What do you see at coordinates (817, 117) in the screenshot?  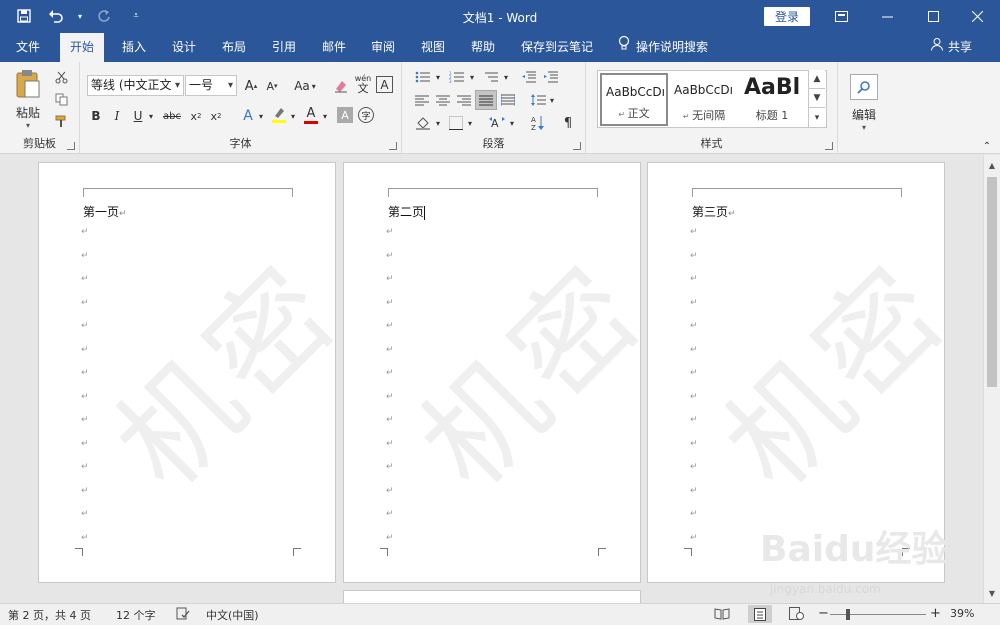 I see `styles-more-icon: ▾` at bounding box center [817, 117].